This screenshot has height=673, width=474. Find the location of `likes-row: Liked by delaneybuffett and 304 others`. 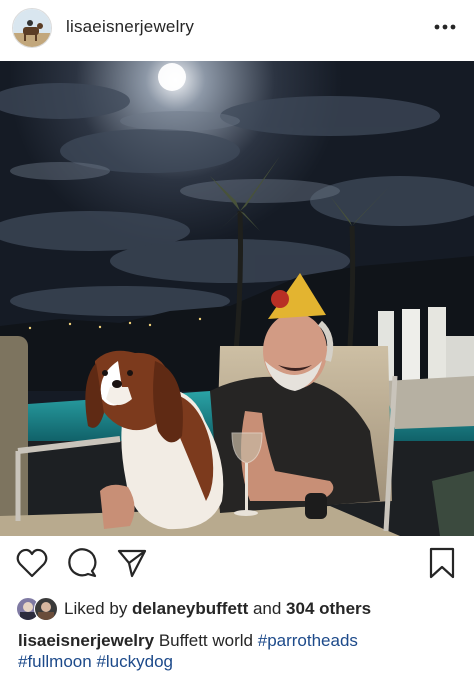

likes-row: Liked by delaneybuffett and 304 others is located at coordinates (193, 609).